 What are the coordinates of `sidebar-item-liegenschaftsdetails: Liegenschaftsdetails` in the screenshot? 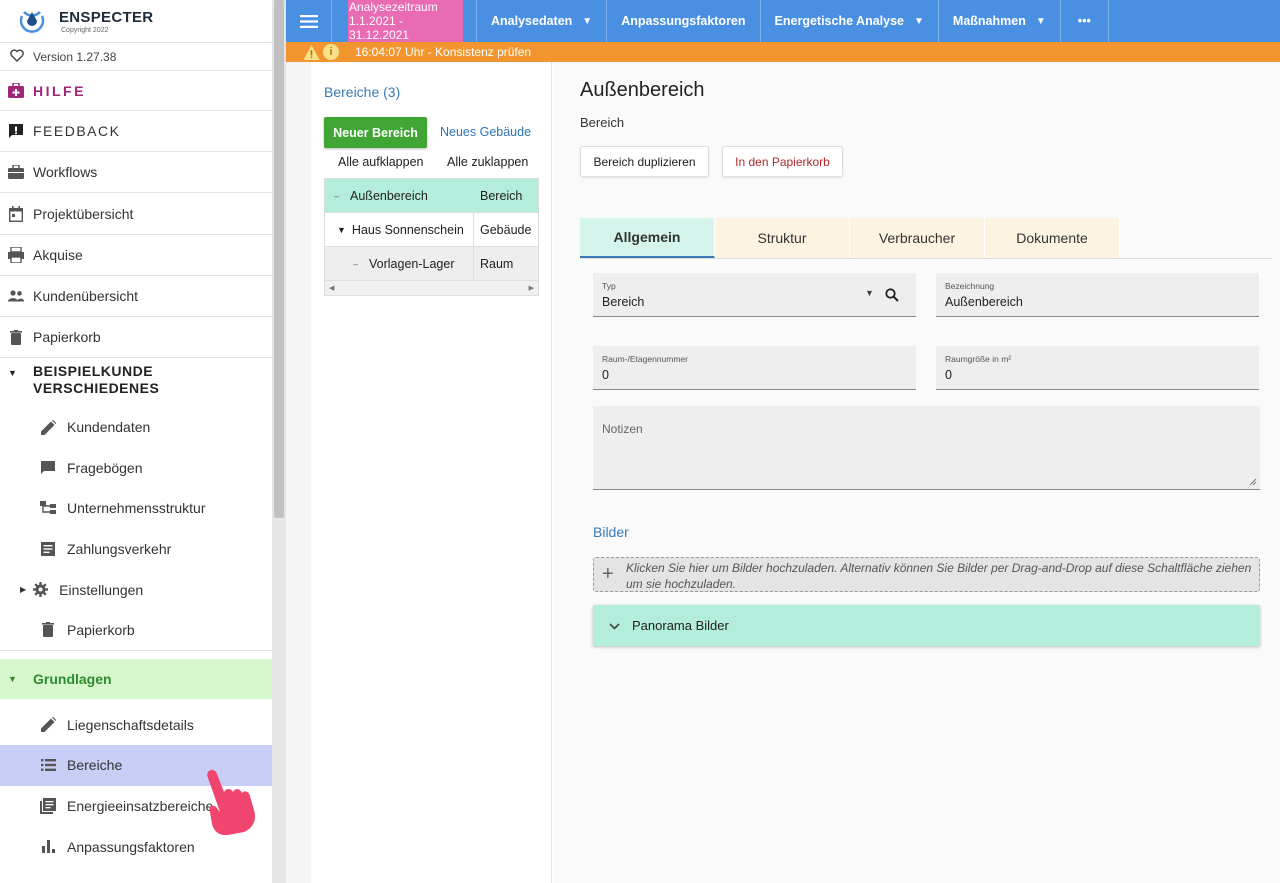 It's located at (136, 725).